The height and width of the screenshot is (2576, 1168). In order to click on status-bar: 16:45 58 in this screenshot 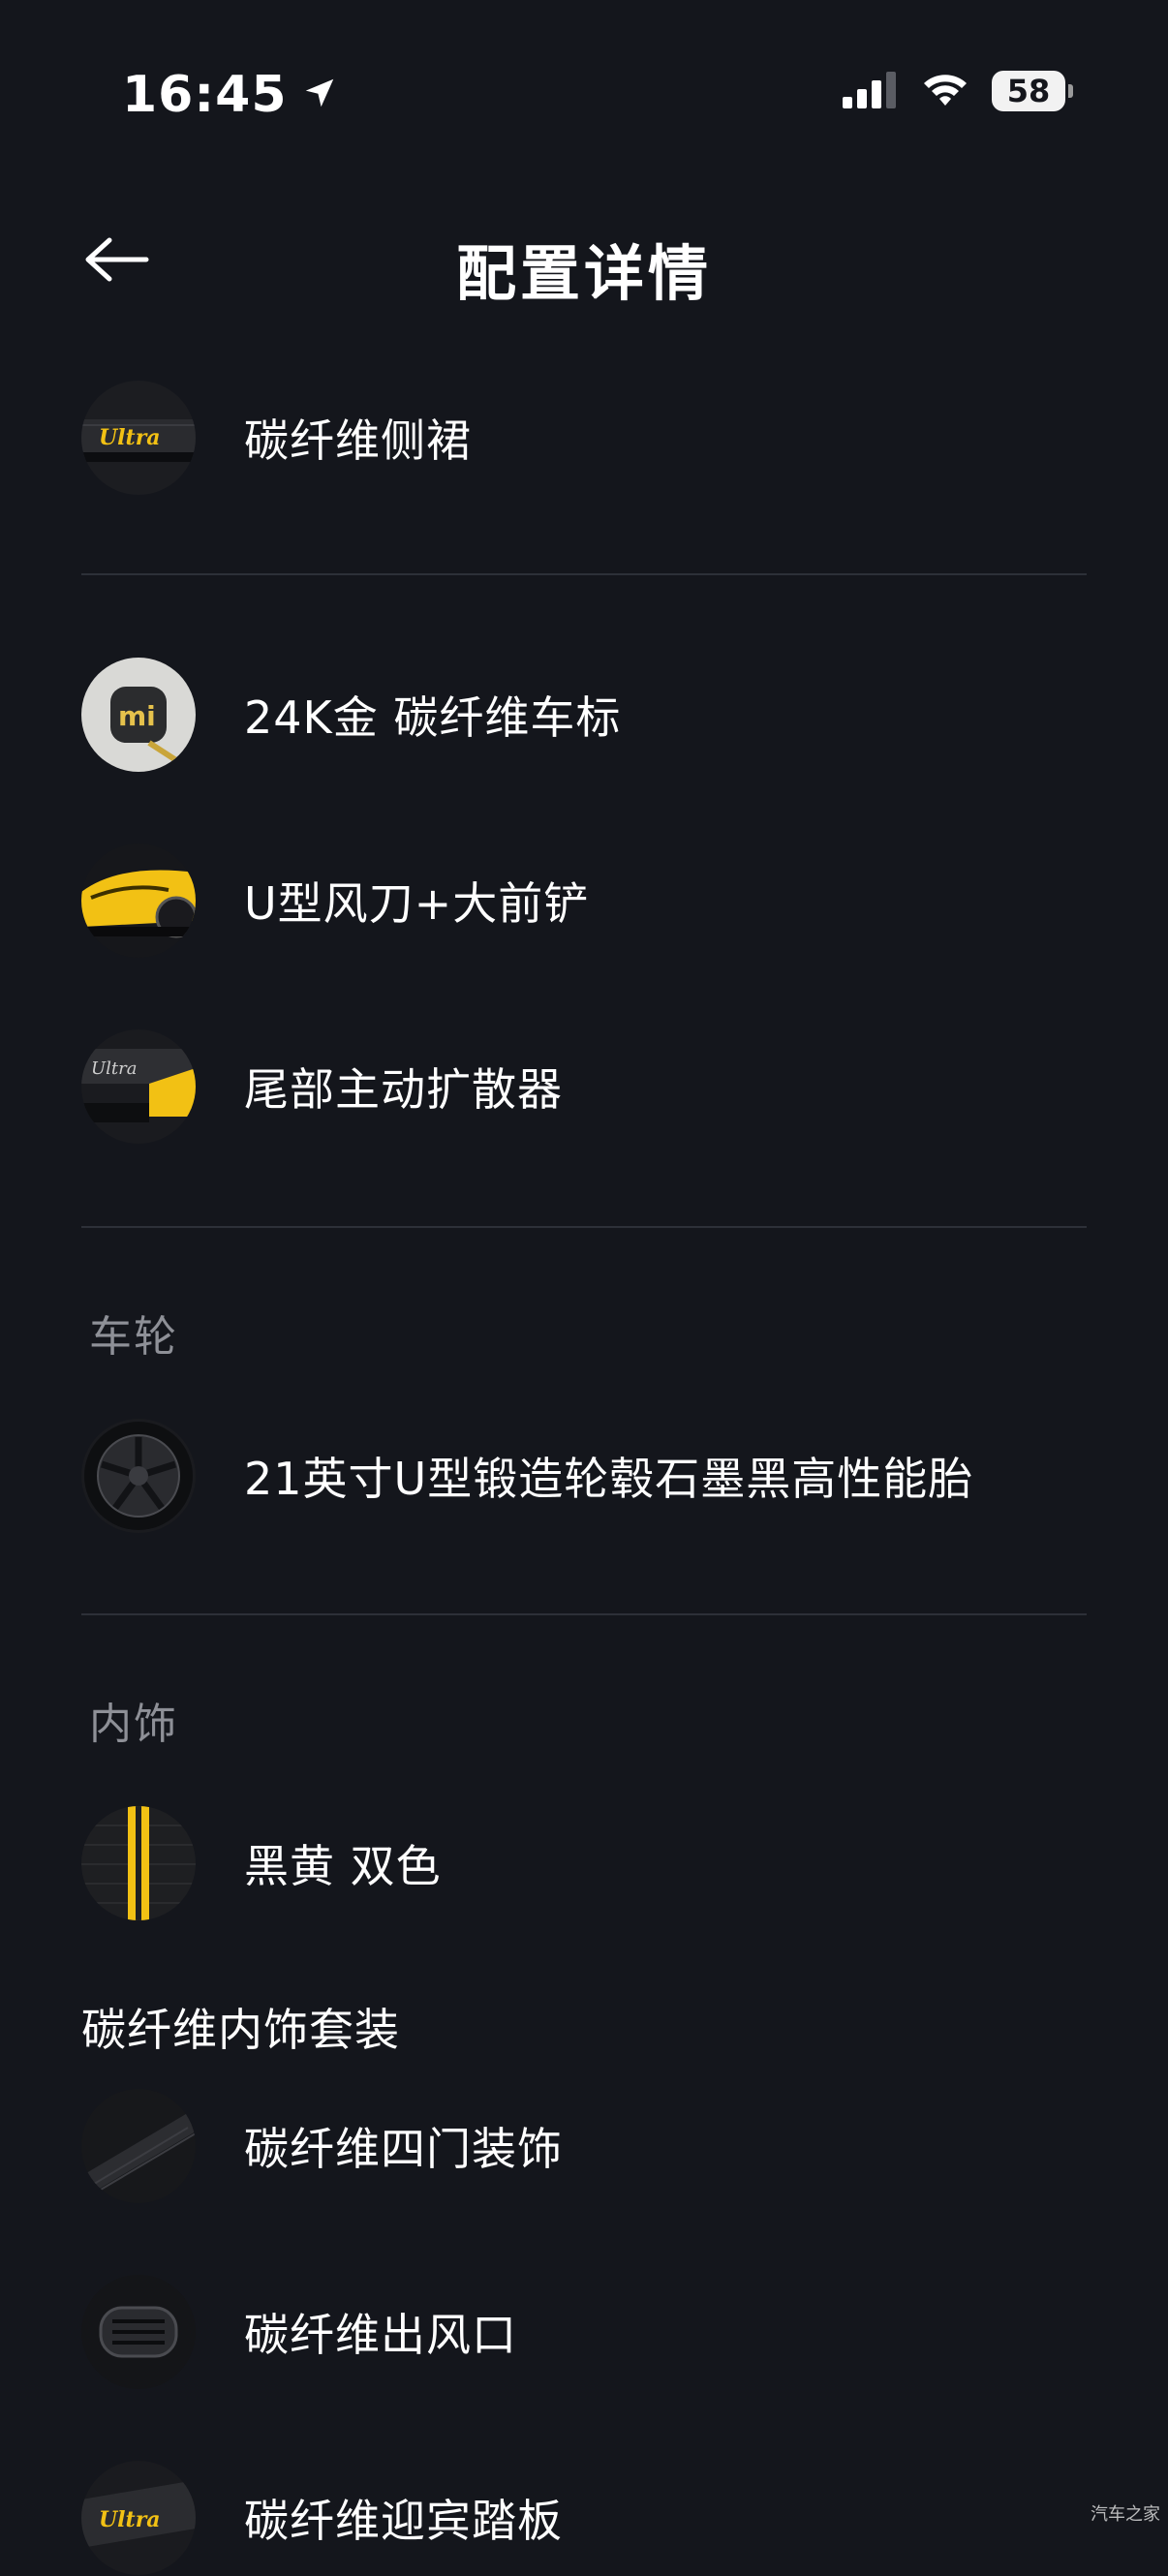, I will do `click(584, 97)`.